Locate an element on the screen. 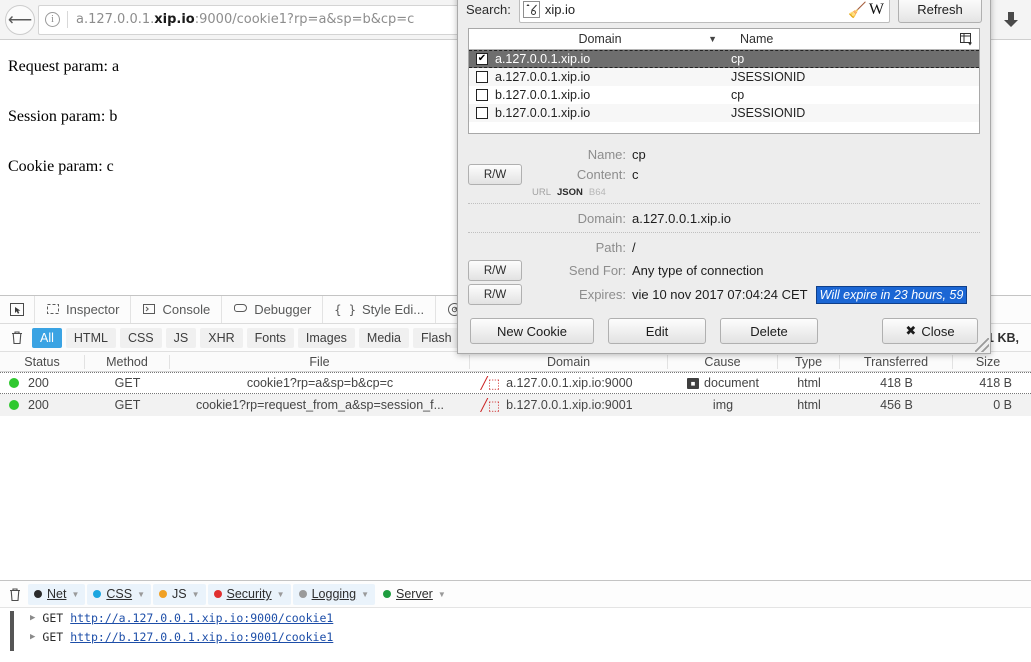 The width and height of the screenshot is (1031, 662). column-header-size: Size is located at coordinates (988, 362).